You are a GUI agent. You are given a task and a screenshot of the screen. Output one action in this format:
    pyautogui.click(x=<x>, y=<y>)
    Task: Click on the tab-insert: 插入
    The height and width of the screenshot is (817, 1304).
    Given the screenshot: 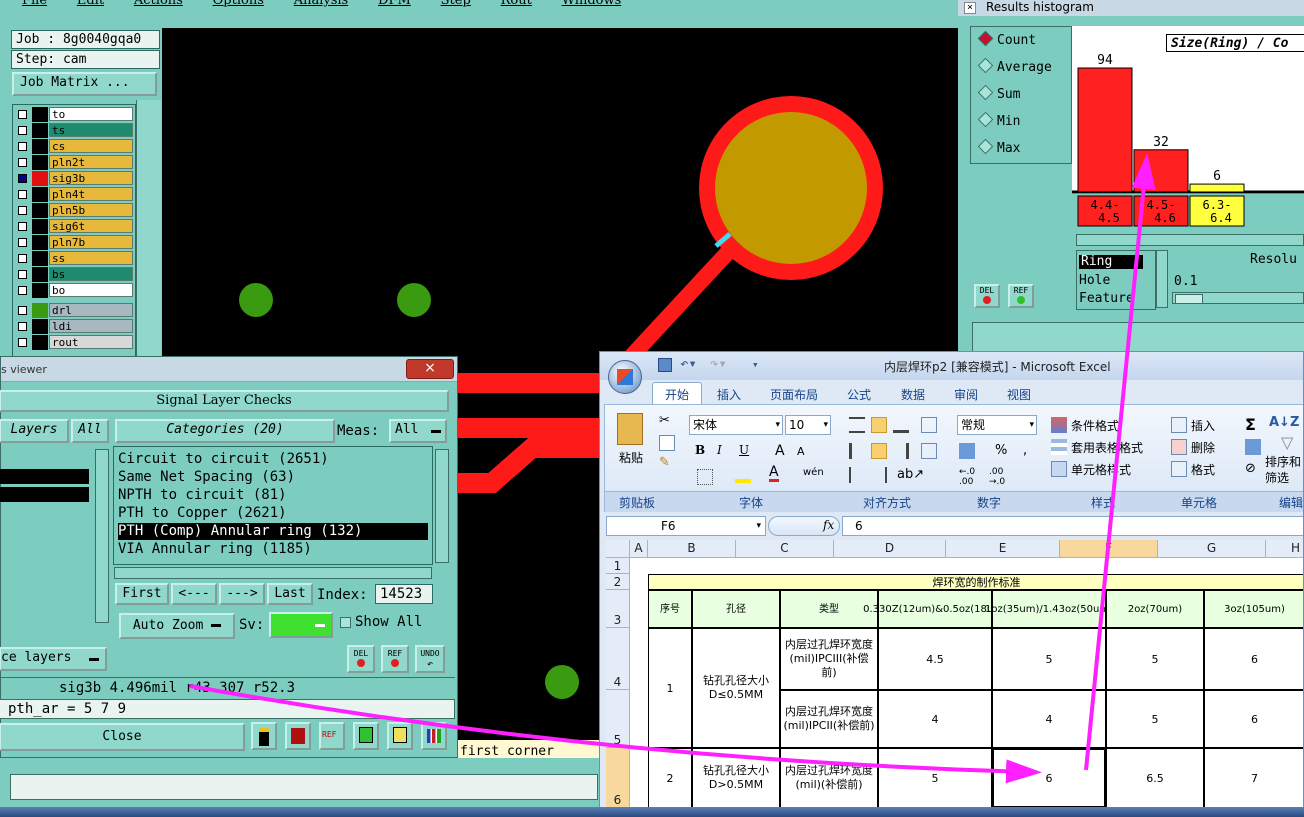 What is the action you would take?
    pyautogui.click(x=729, y=394)
    